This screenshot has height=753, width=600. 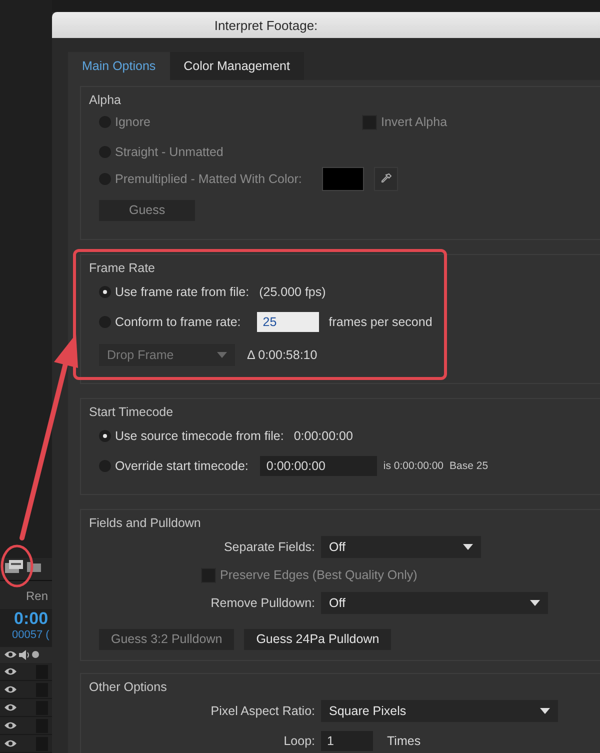 What do you see at coordinates (347, 741) in the screenshot?
I see `loop-field: 1` at bounding box center [347, 741].